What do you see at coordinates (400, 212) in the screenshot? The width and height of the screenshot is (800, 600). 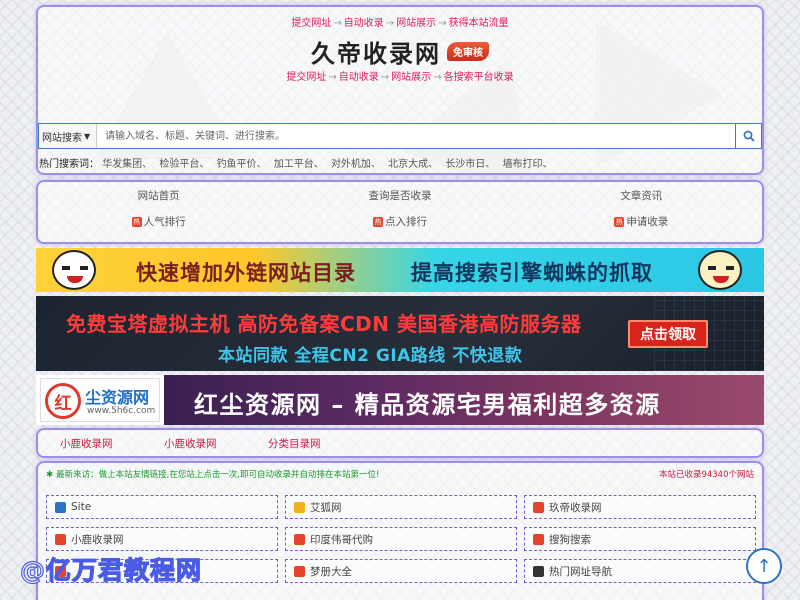 I see `main-nav: 网站首页 查询是否收录 文章资讯 热人气排行 热点入排行 热申请收录` at bounding box center [400, 212].